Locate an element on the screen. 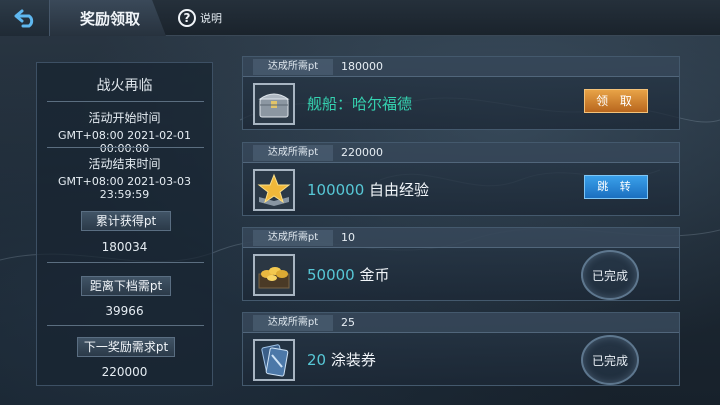 The height and width of the screenshot is (405, 720). reward-name: 舰船：哈尔福德 is located at coordinates (360, 104).